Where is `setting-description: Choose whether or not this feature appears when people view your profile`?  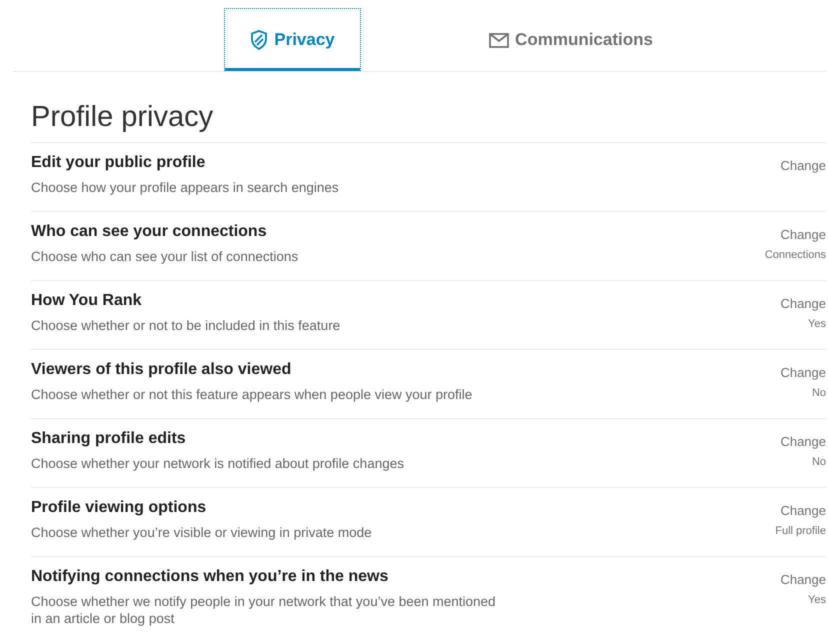
setting-description: Choose whether or not this feature appears when people view your profile is located at coordinates (251, 394).